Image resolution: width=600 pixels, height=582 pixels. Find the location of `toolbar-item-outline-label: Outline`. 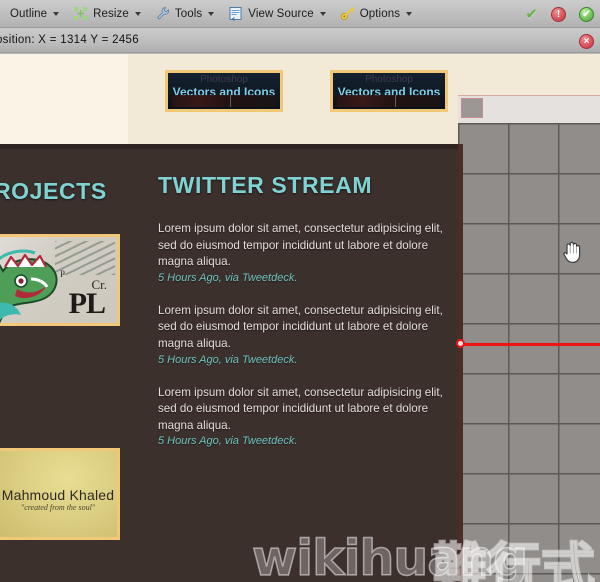

toolbar-item-outline-label: Outline is located at coordinates (29, 13).